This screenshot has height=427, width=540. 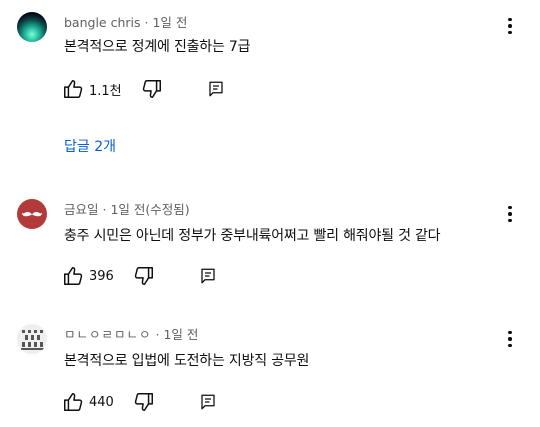 I want to click on like-count: 1.1천, so click(x=105, y=91).